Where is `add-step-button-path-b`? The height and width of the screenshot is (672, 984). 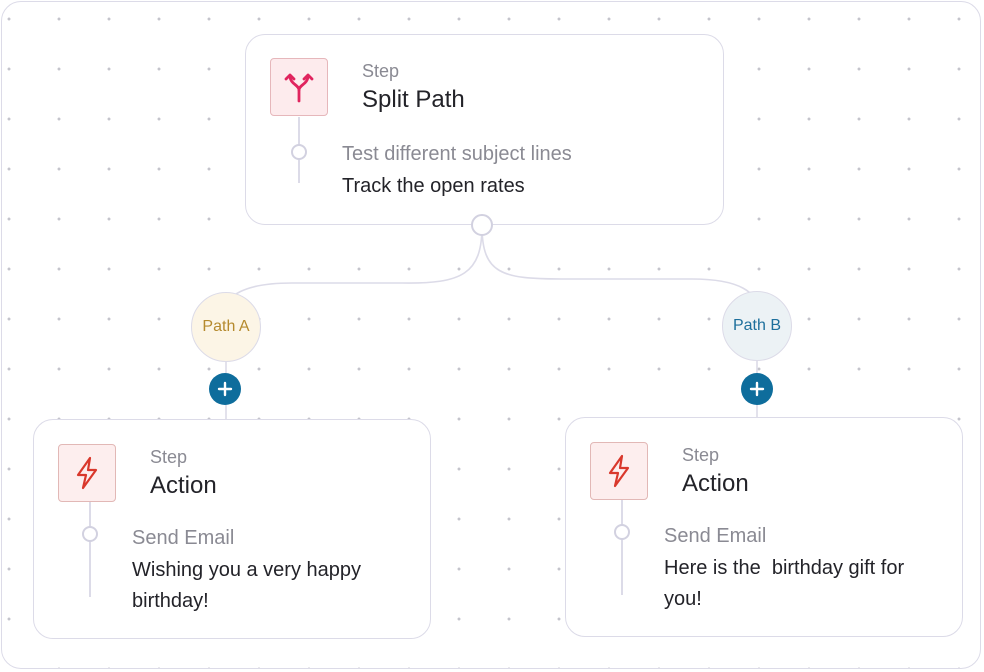
add-step-button-path-b is located at coordinates (757, 389).